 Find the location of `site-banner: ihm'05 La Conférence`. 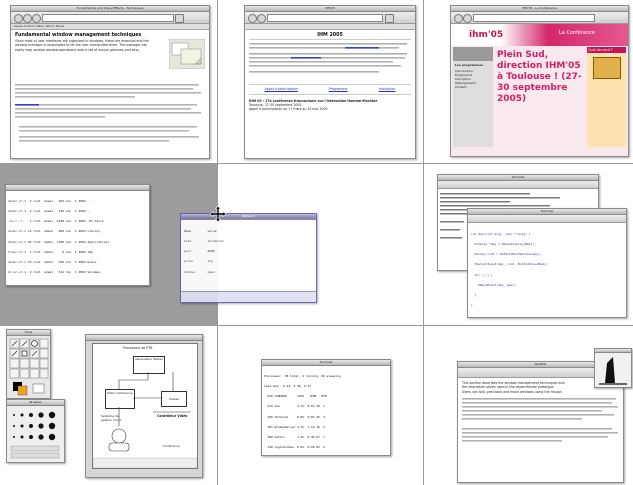

site-banner: ihm'05 La Conférence is located at coordinates (539, 35).